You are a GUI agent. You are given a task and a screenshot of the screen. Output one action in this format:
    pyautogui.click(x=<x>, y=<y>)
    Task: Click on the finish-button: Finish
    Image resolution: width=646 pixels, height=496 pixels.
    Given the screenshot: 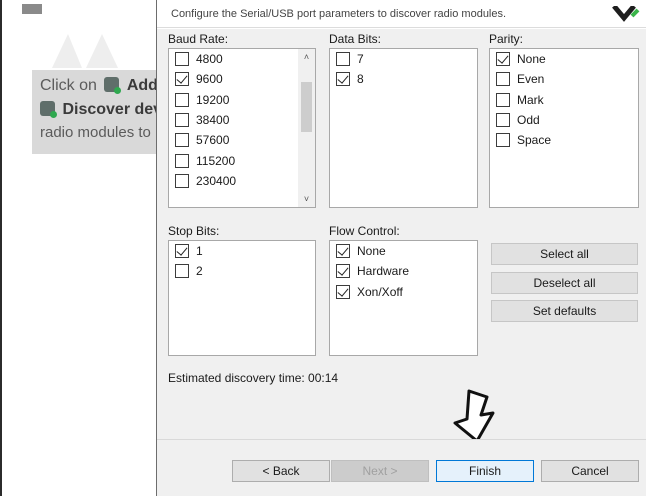 What is the action you would take?
    pyautogui.click(x=485, y=471)
    